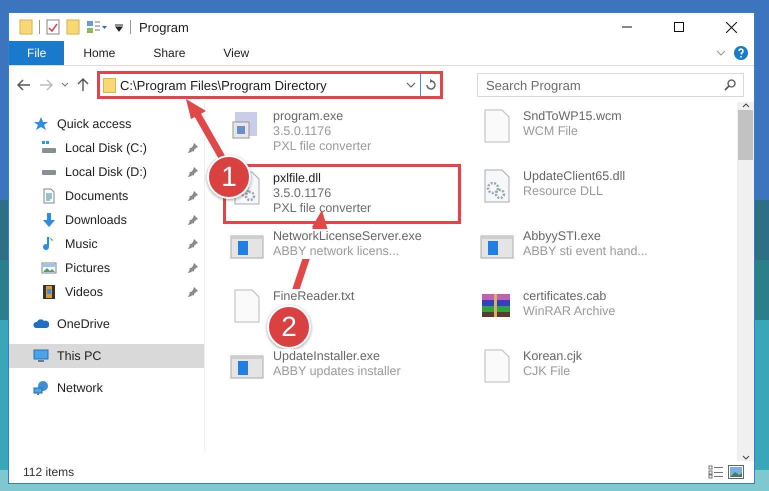 The height and width of the screenshot is (491, 769). Describe the element at coordinates (610, 85) in the screenshot. I see `search-field: Search Program` at that location.